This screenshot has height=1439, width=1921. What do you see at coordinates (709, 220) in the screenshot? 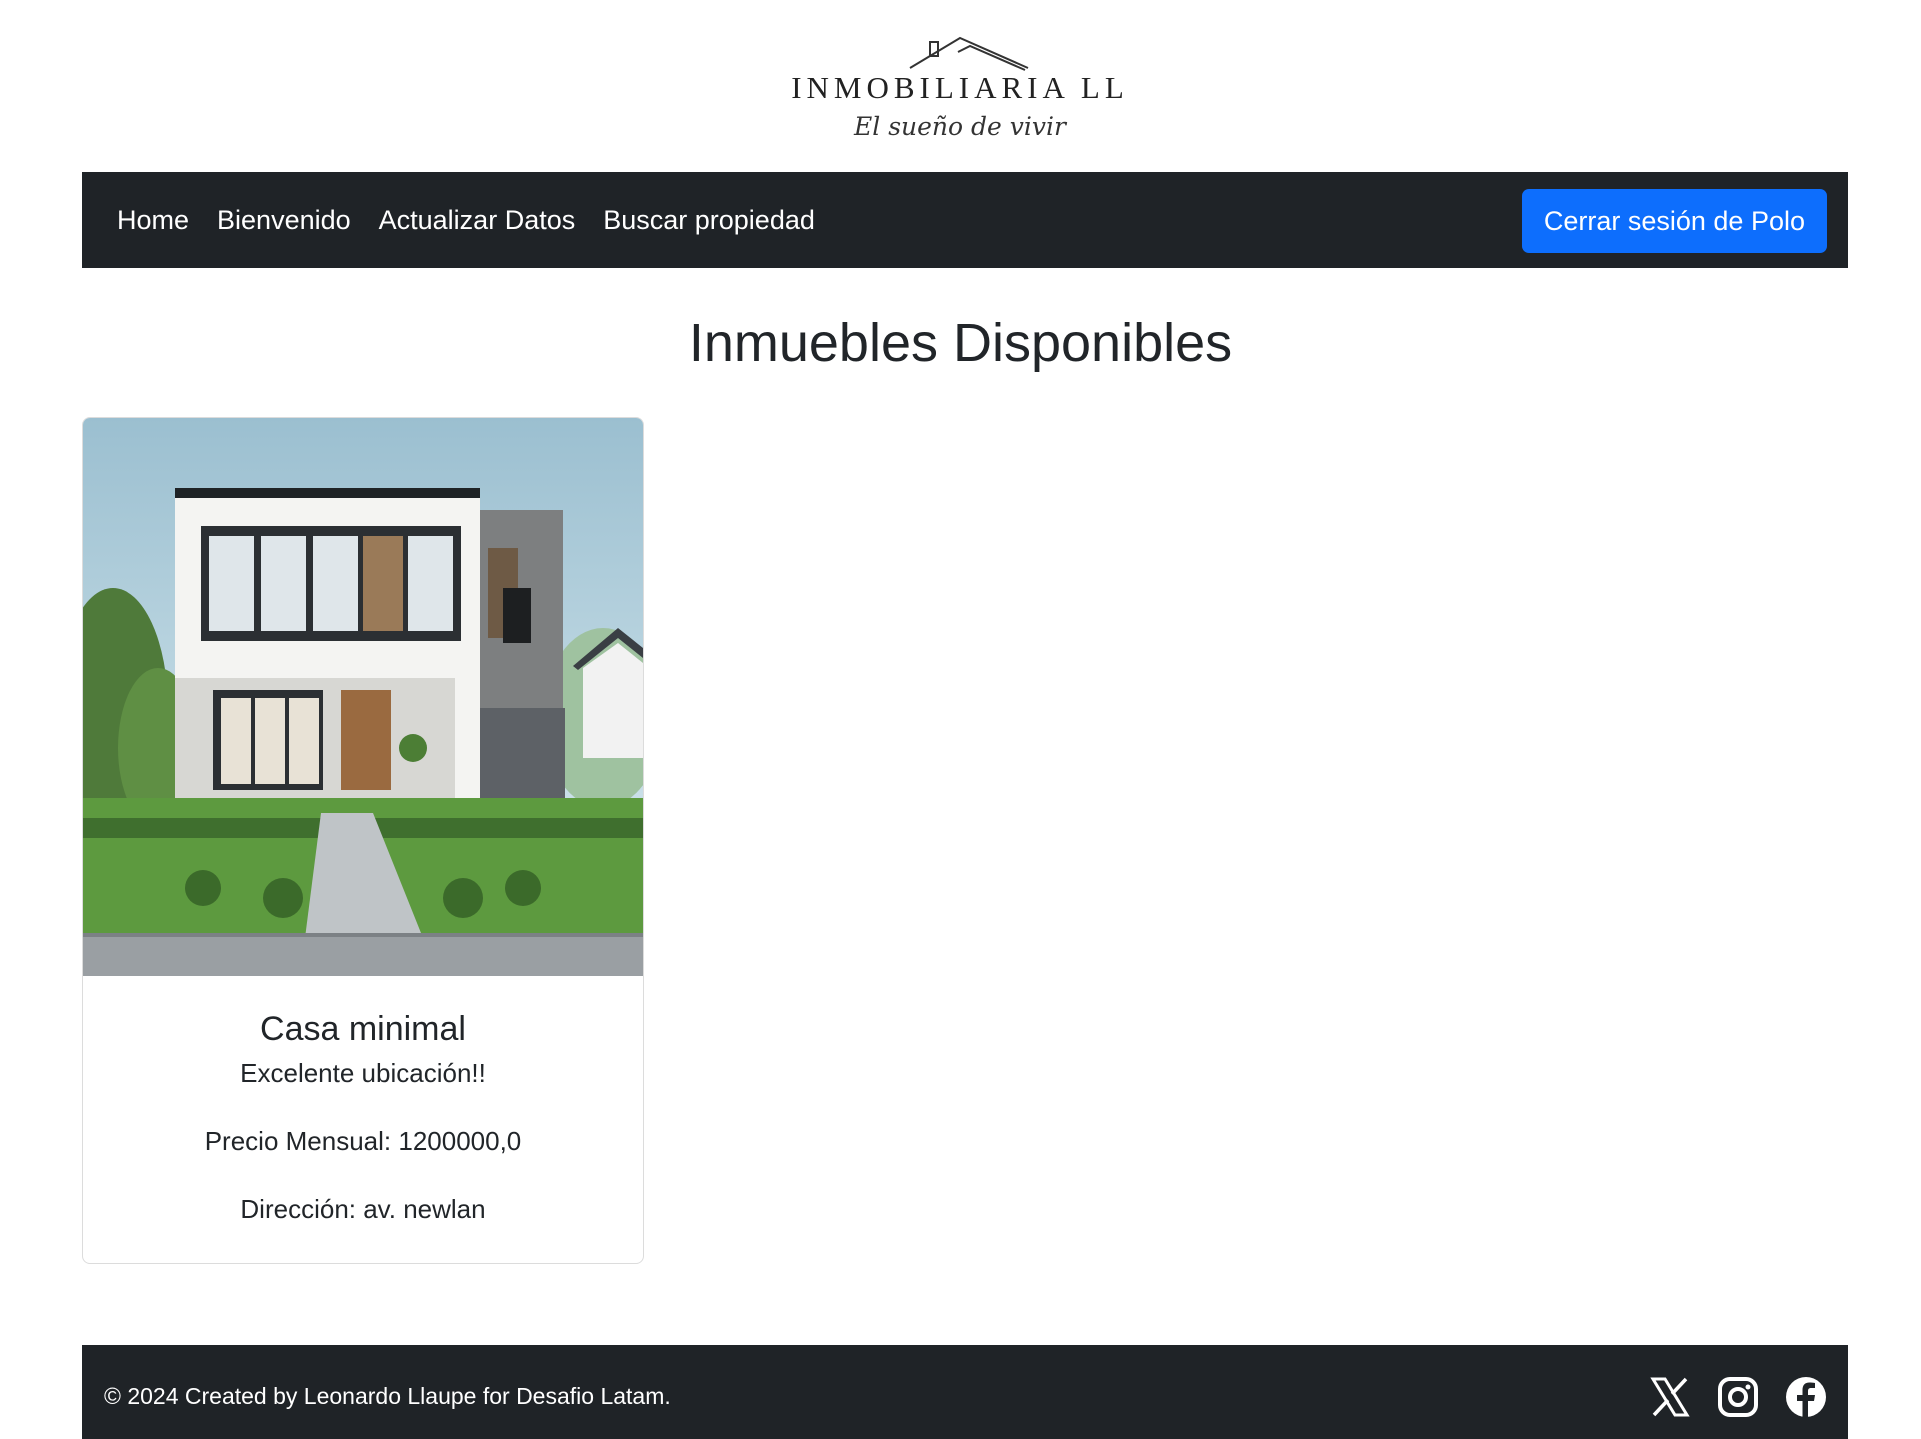
I see `nav-buscar-propiedad: Buscar propiedad` at bounding box center [709, 220].